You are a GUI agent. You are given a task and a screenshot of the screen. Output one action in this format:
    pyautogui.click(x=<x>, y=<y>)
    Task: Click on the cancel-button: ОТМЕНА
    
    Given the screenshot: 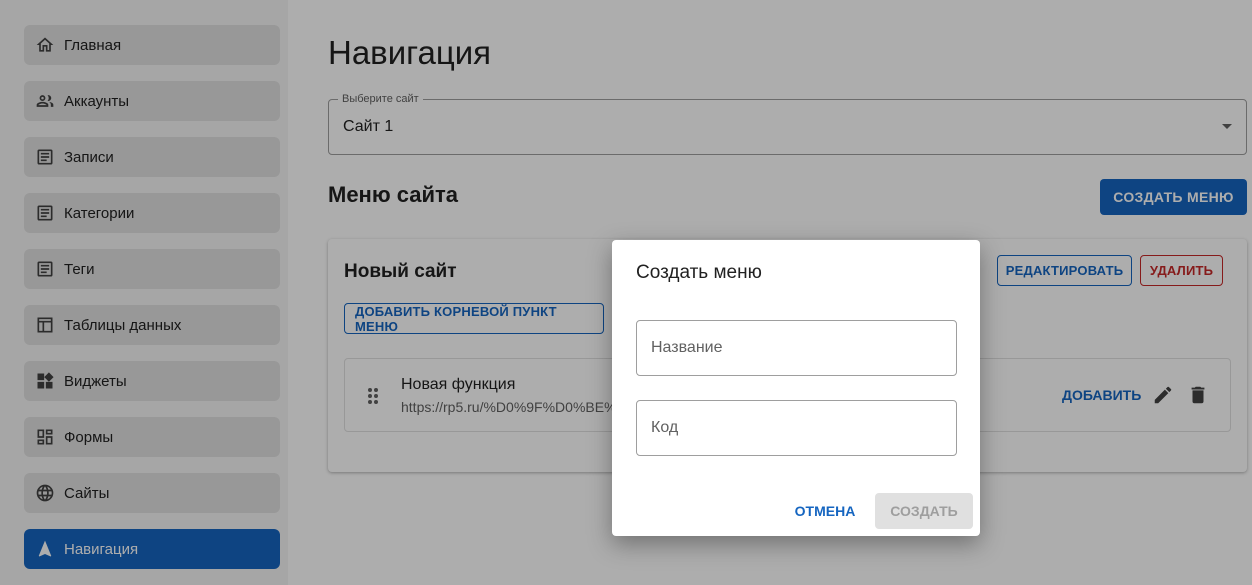 What is the action you would take?
    pyautogui.click(x=825, y=511)
    